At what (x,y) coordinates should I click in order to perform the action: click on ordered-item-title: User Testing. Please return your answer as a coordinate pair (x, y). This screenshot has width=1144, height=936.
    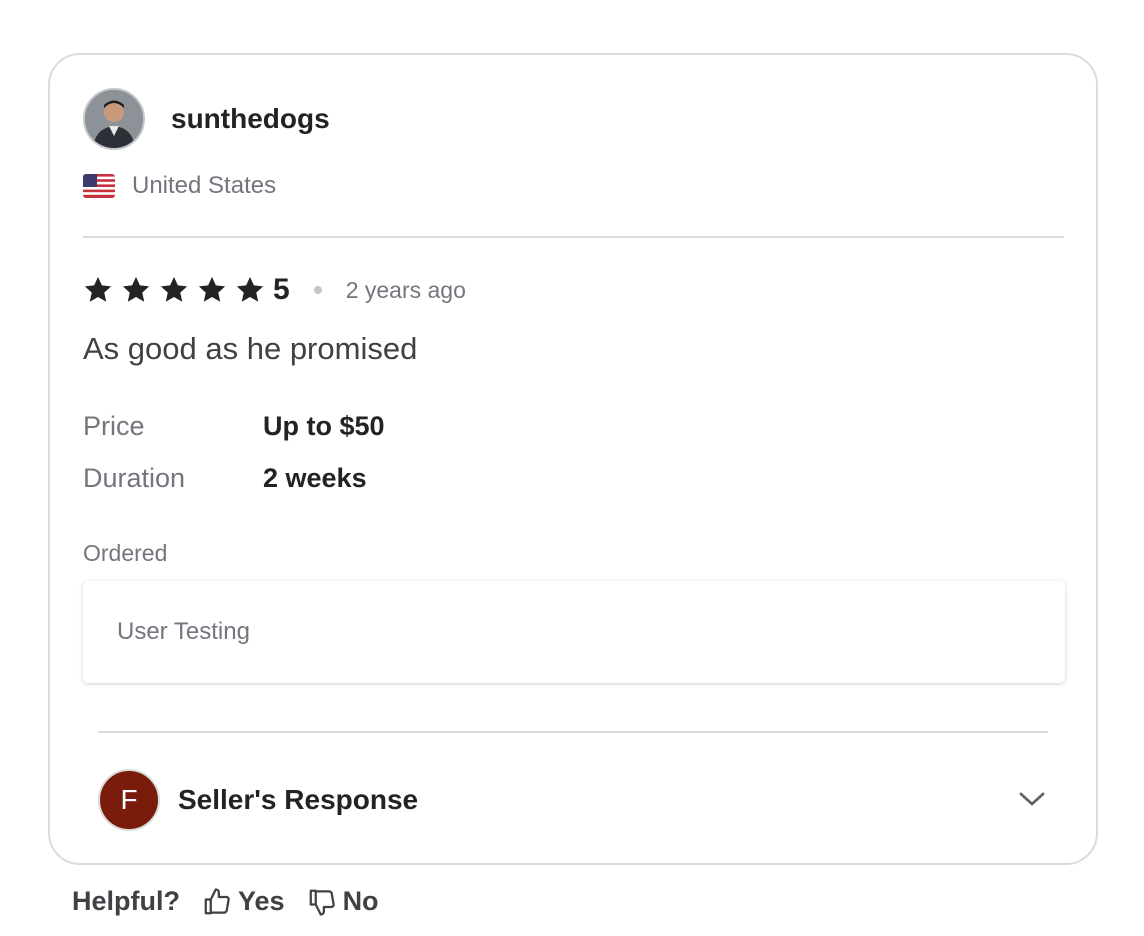
    Looking at the image, I should click on (183, 631).